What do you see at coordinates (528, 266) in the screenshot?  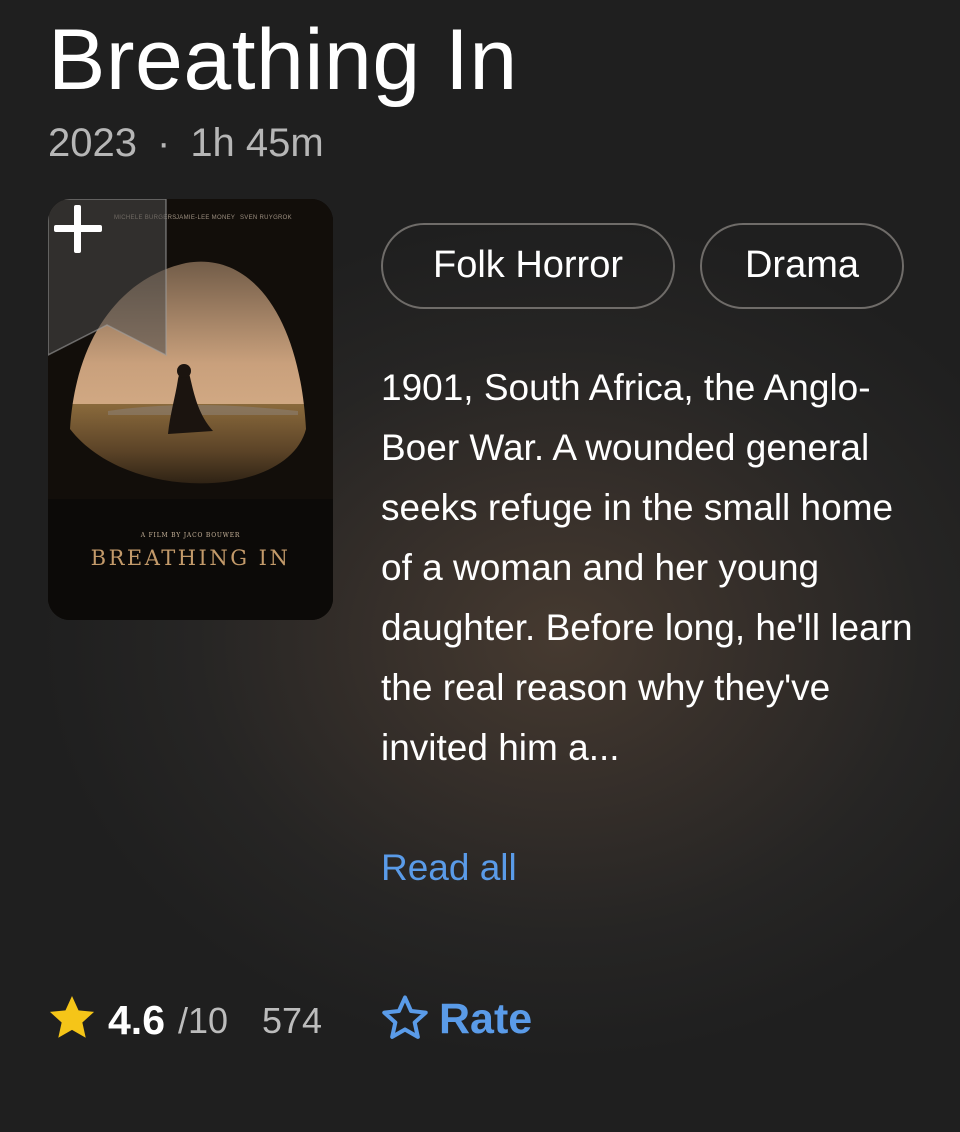 I see `genre-chip: Folk Horror` at bounding box center [528, 266].